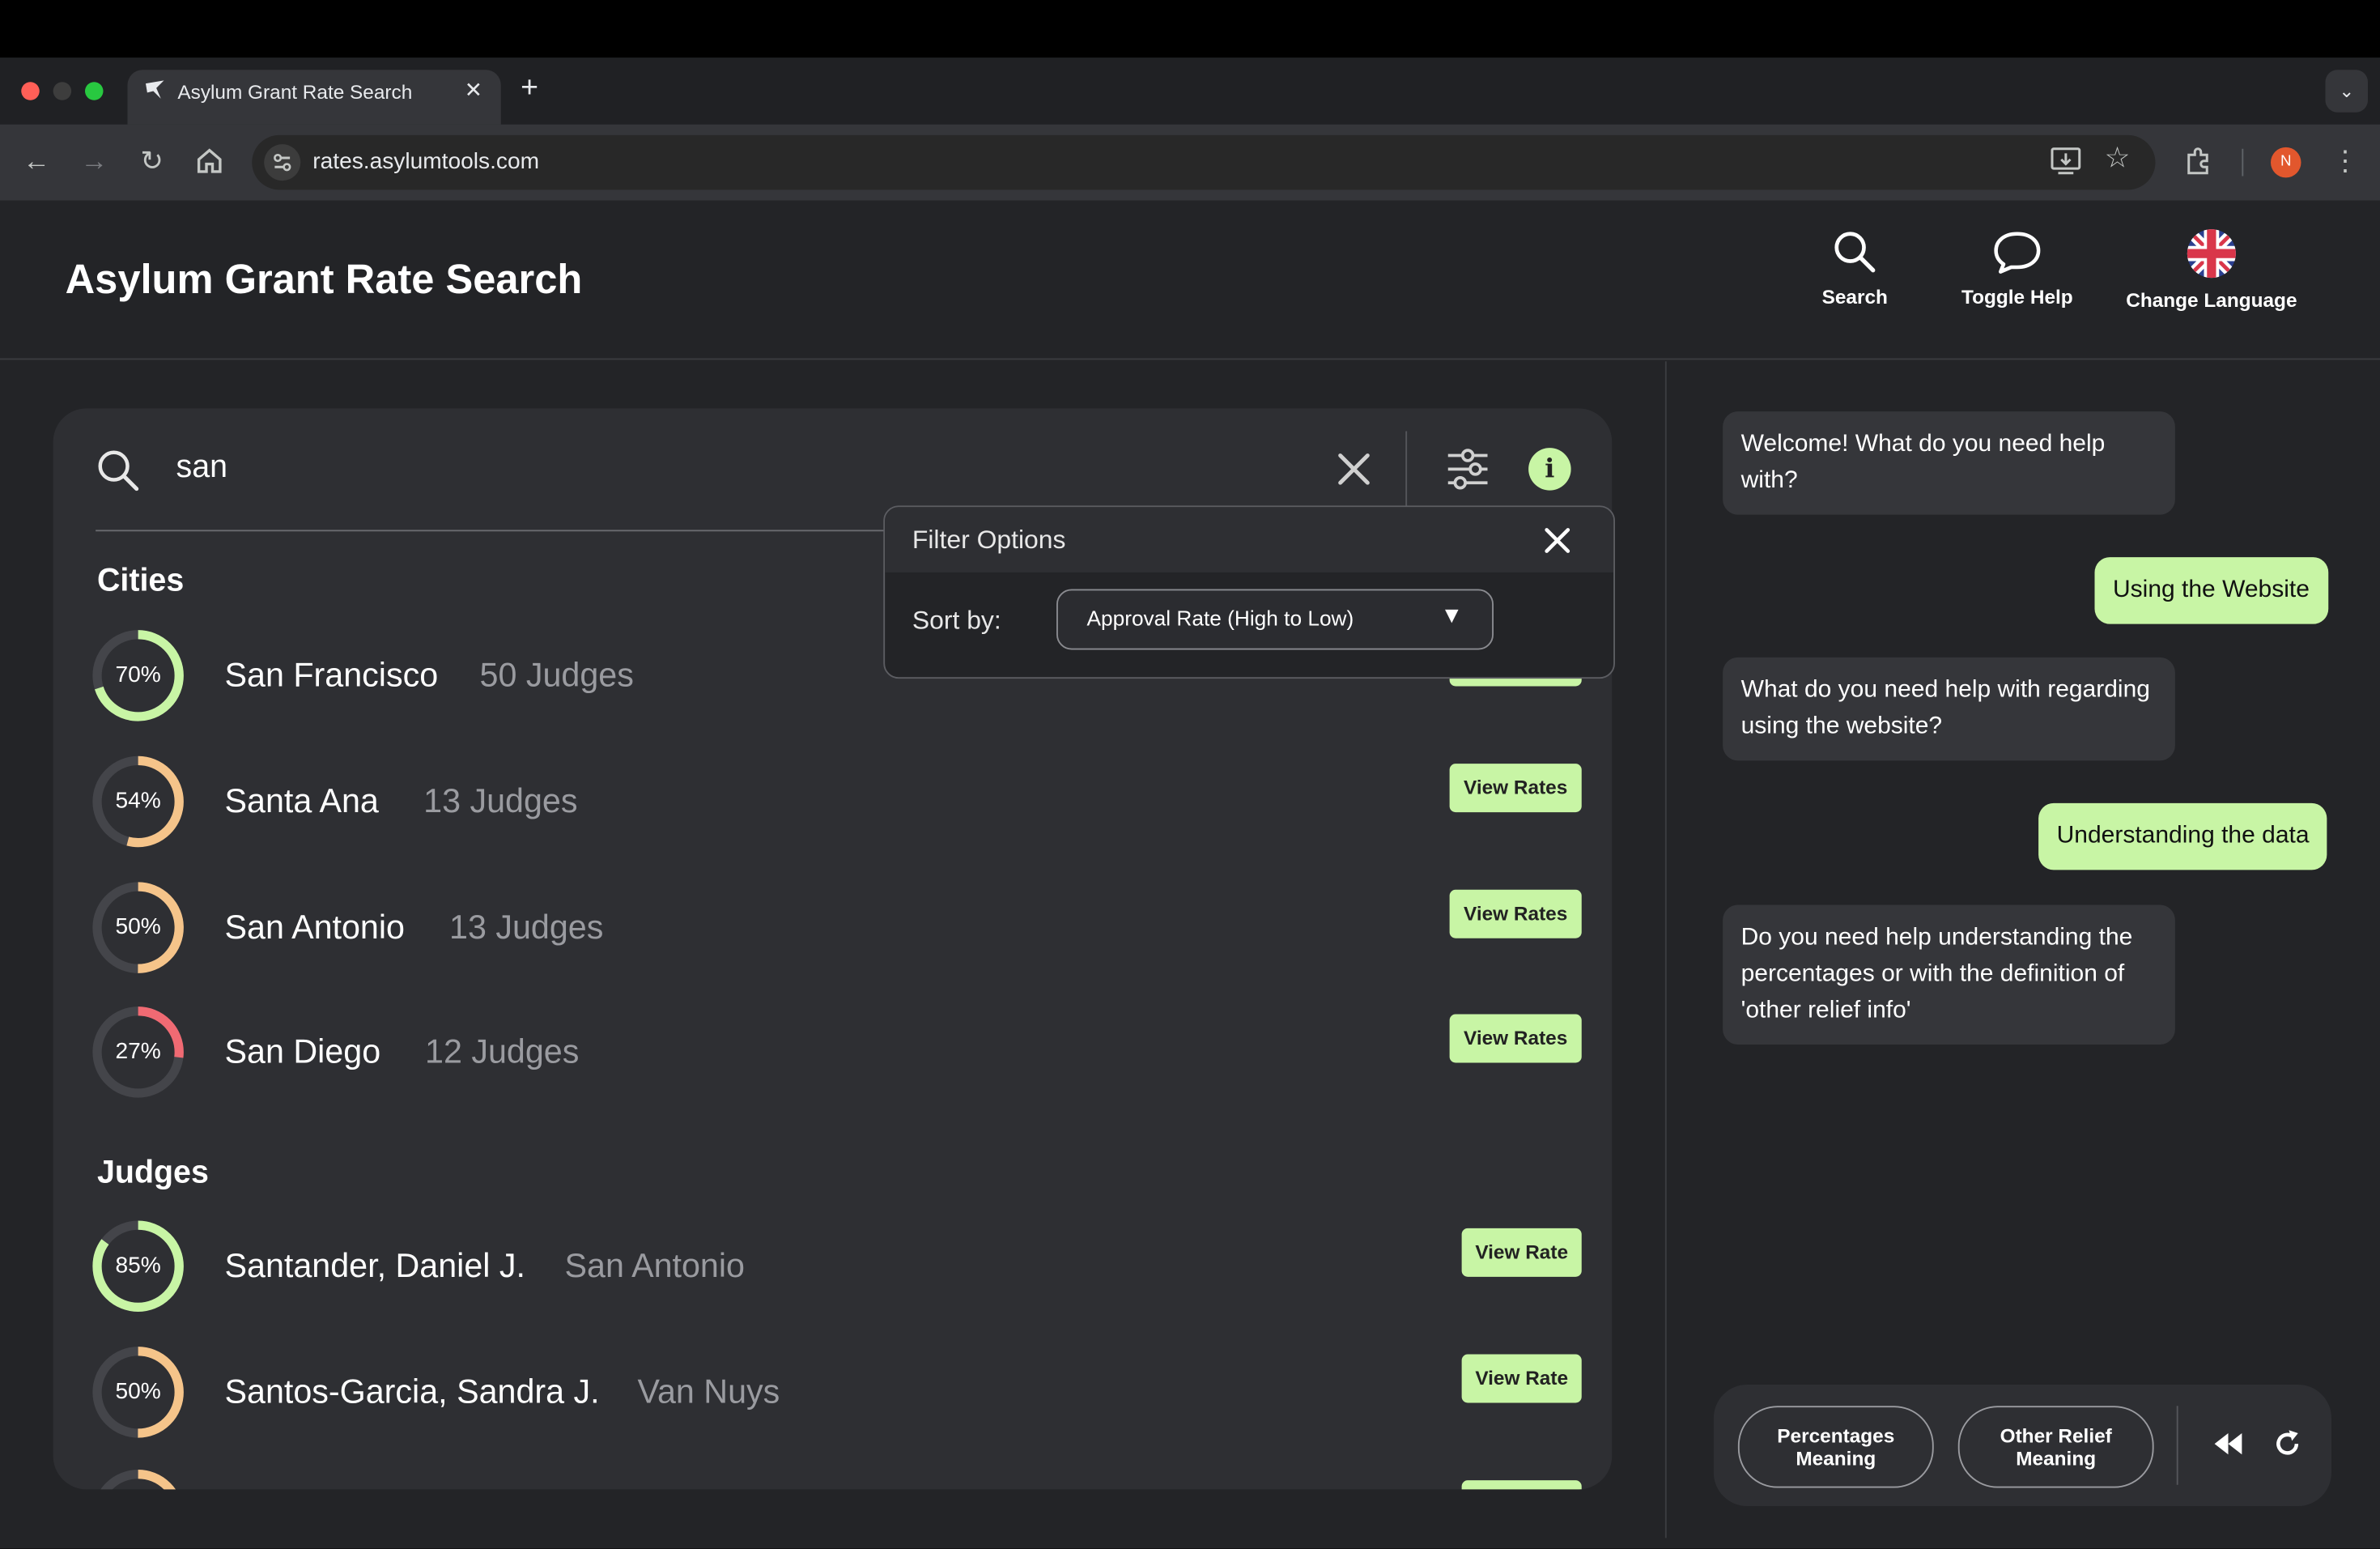  Describe the element at coordinates (138, 1479) in the screenshot. I see `partial-row-ring` at that location.